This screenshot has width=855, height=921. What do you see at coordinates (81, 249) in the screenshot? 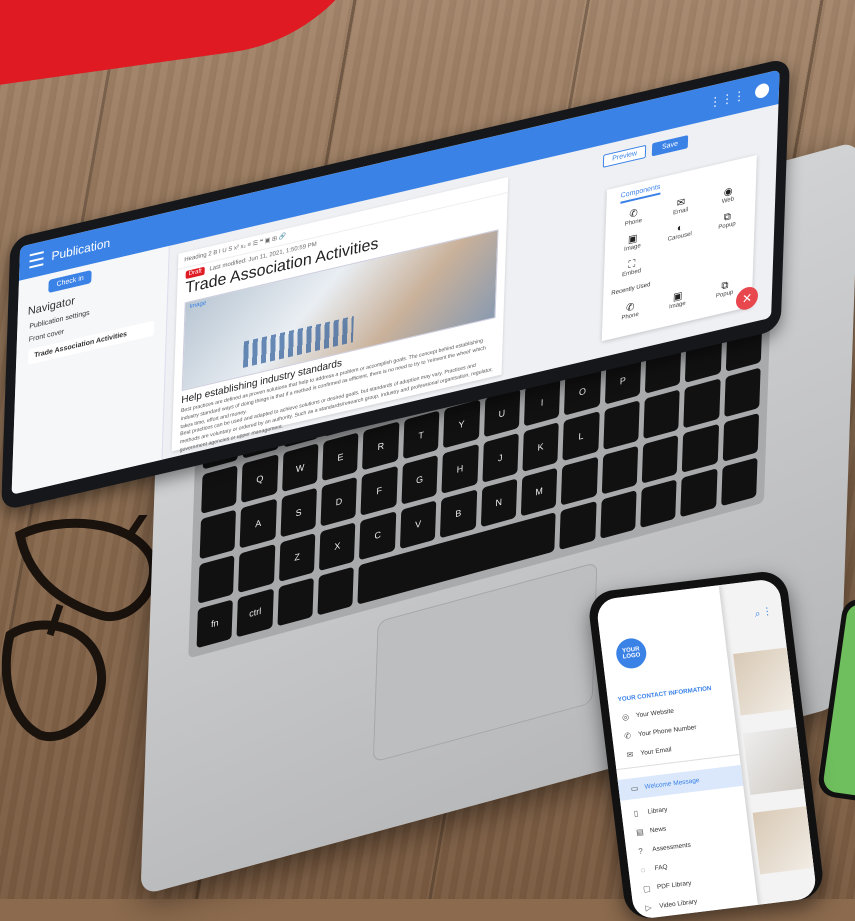
I see `app-title: Publication` at bounding box center [81, 249].